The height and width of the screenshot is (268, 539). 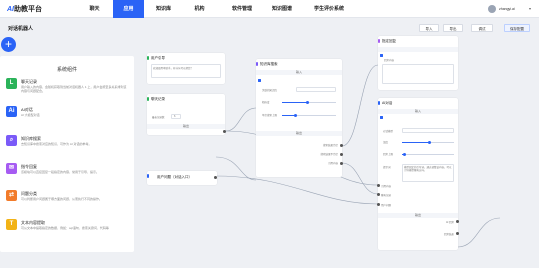 I want to click on limit-slider, so click(x=309, y=115).